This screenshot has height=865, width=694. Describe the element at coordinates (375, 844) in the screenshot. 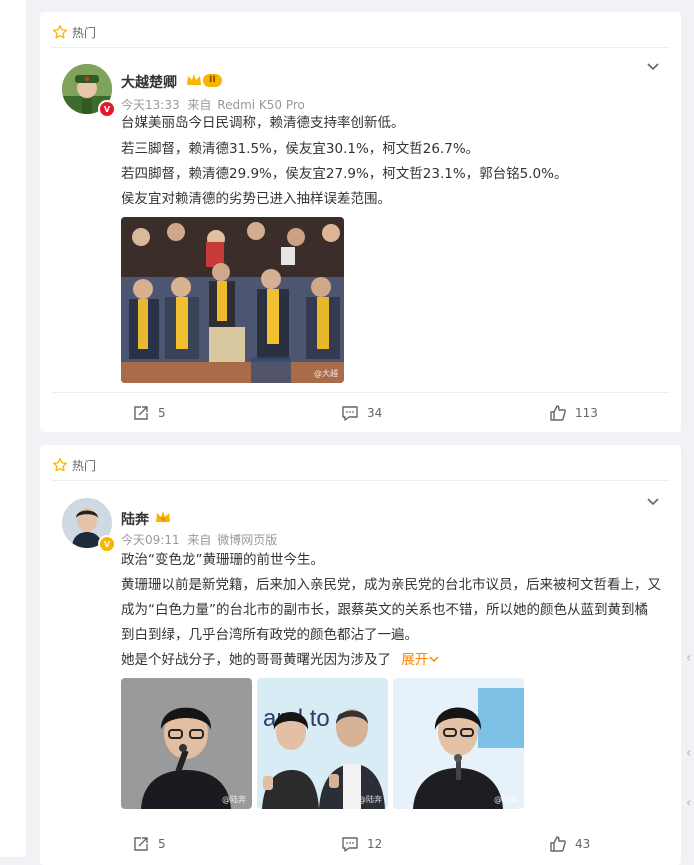

I see `comment-count: 12` at that location.